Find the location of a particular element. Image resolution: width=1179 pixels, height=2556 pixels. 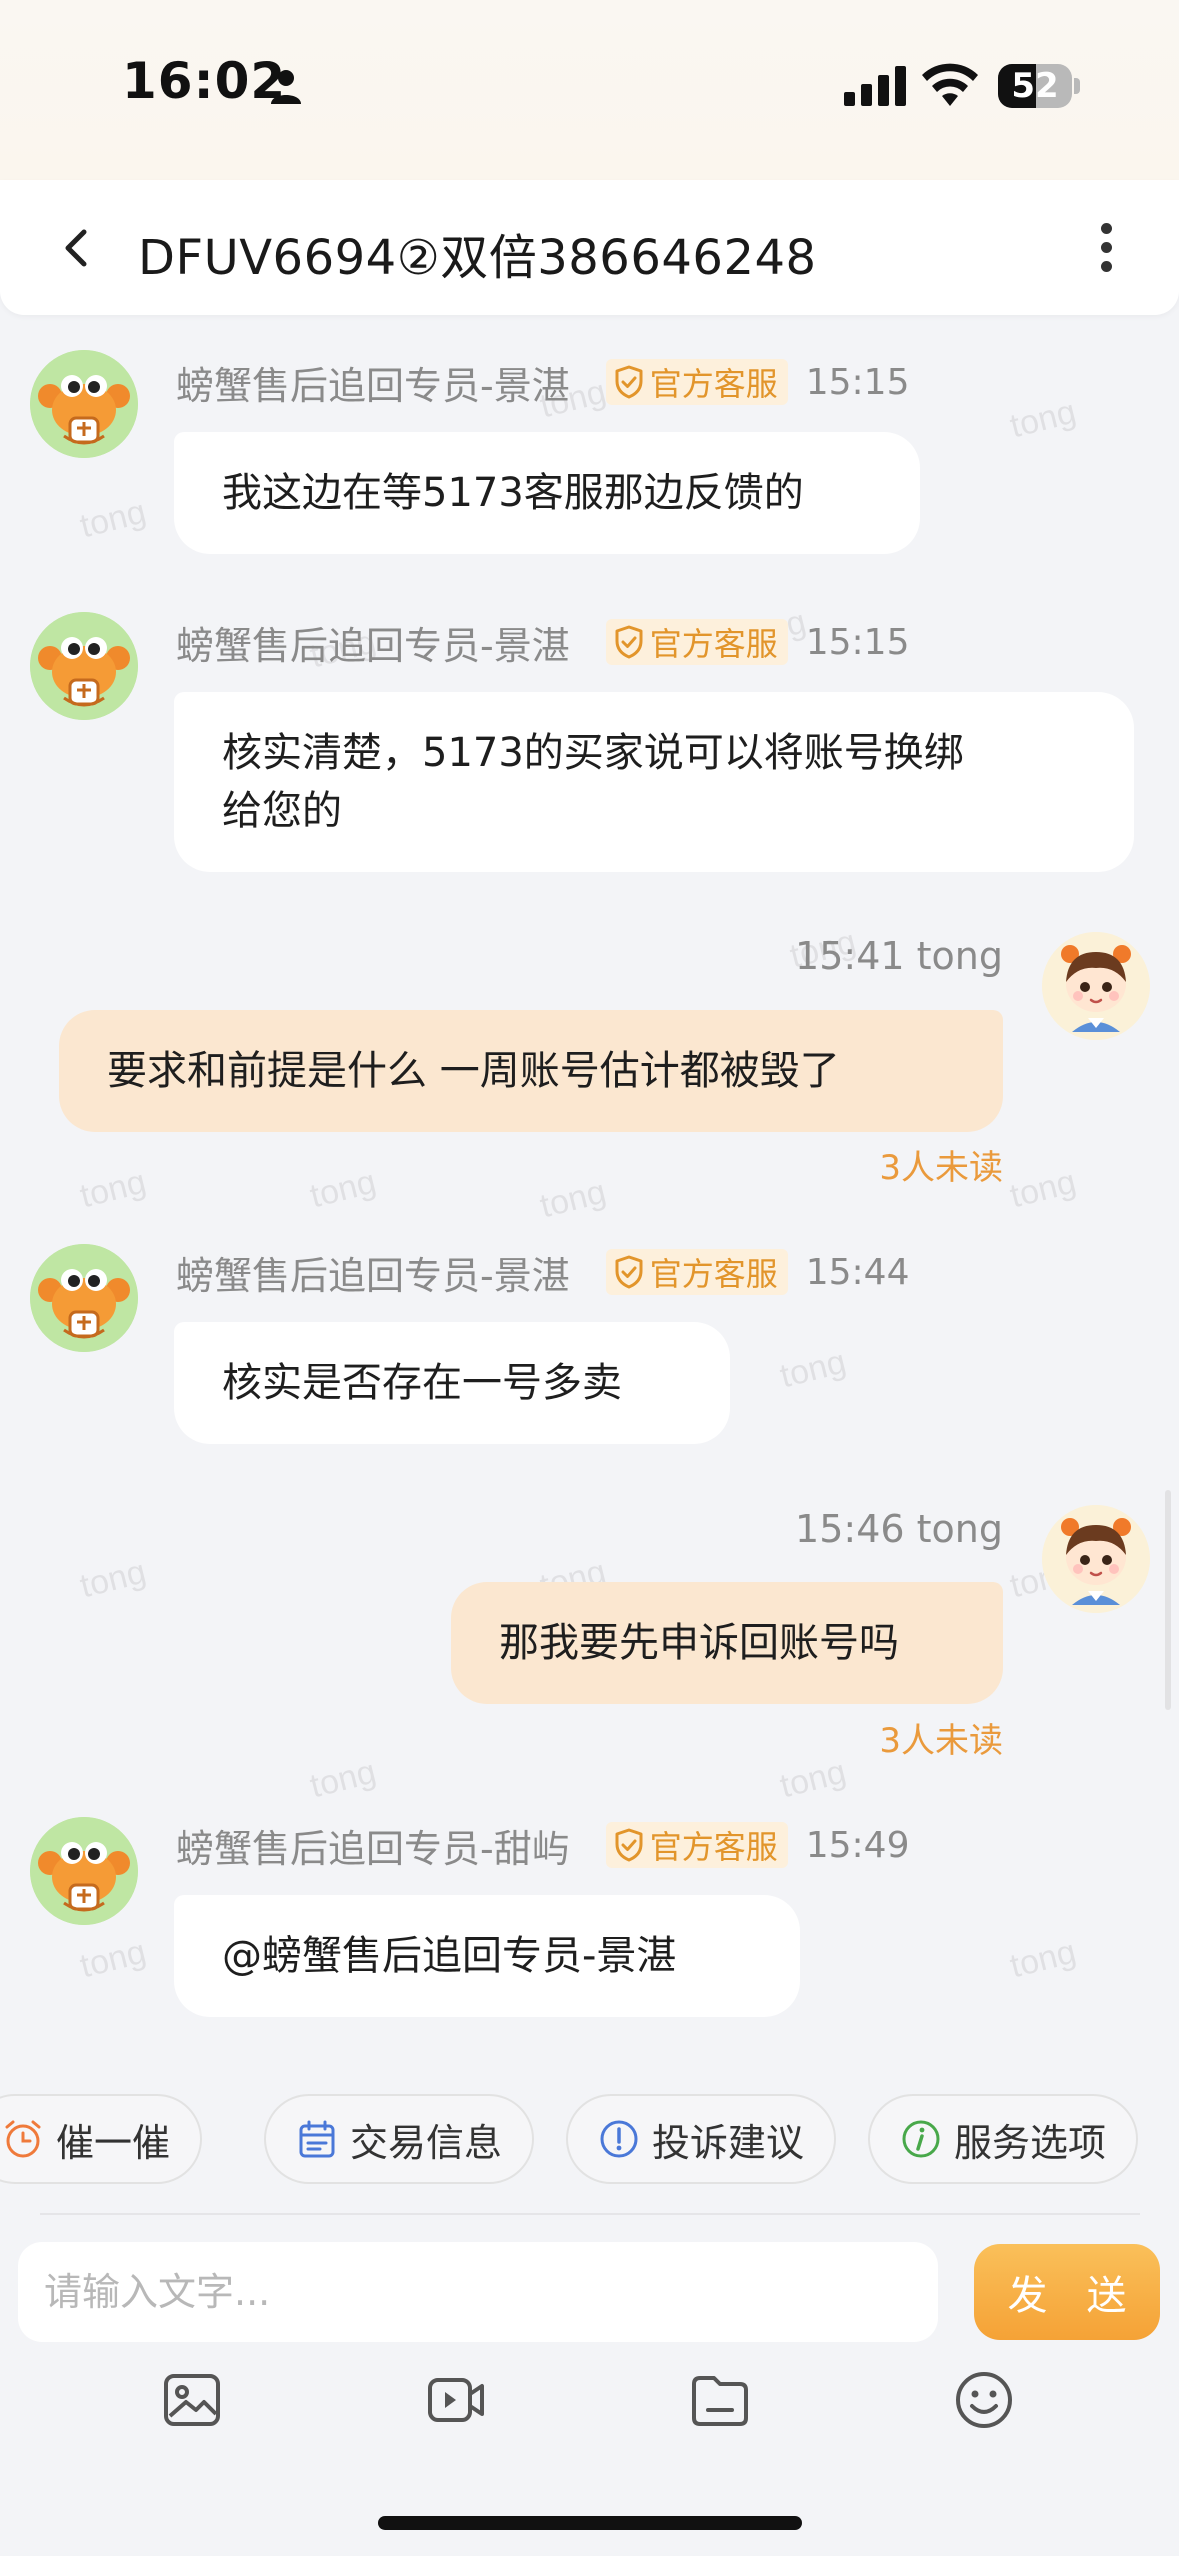

message-text: @螃蟹售后追回专员-景湛 is located at coordinates (449, 1956).